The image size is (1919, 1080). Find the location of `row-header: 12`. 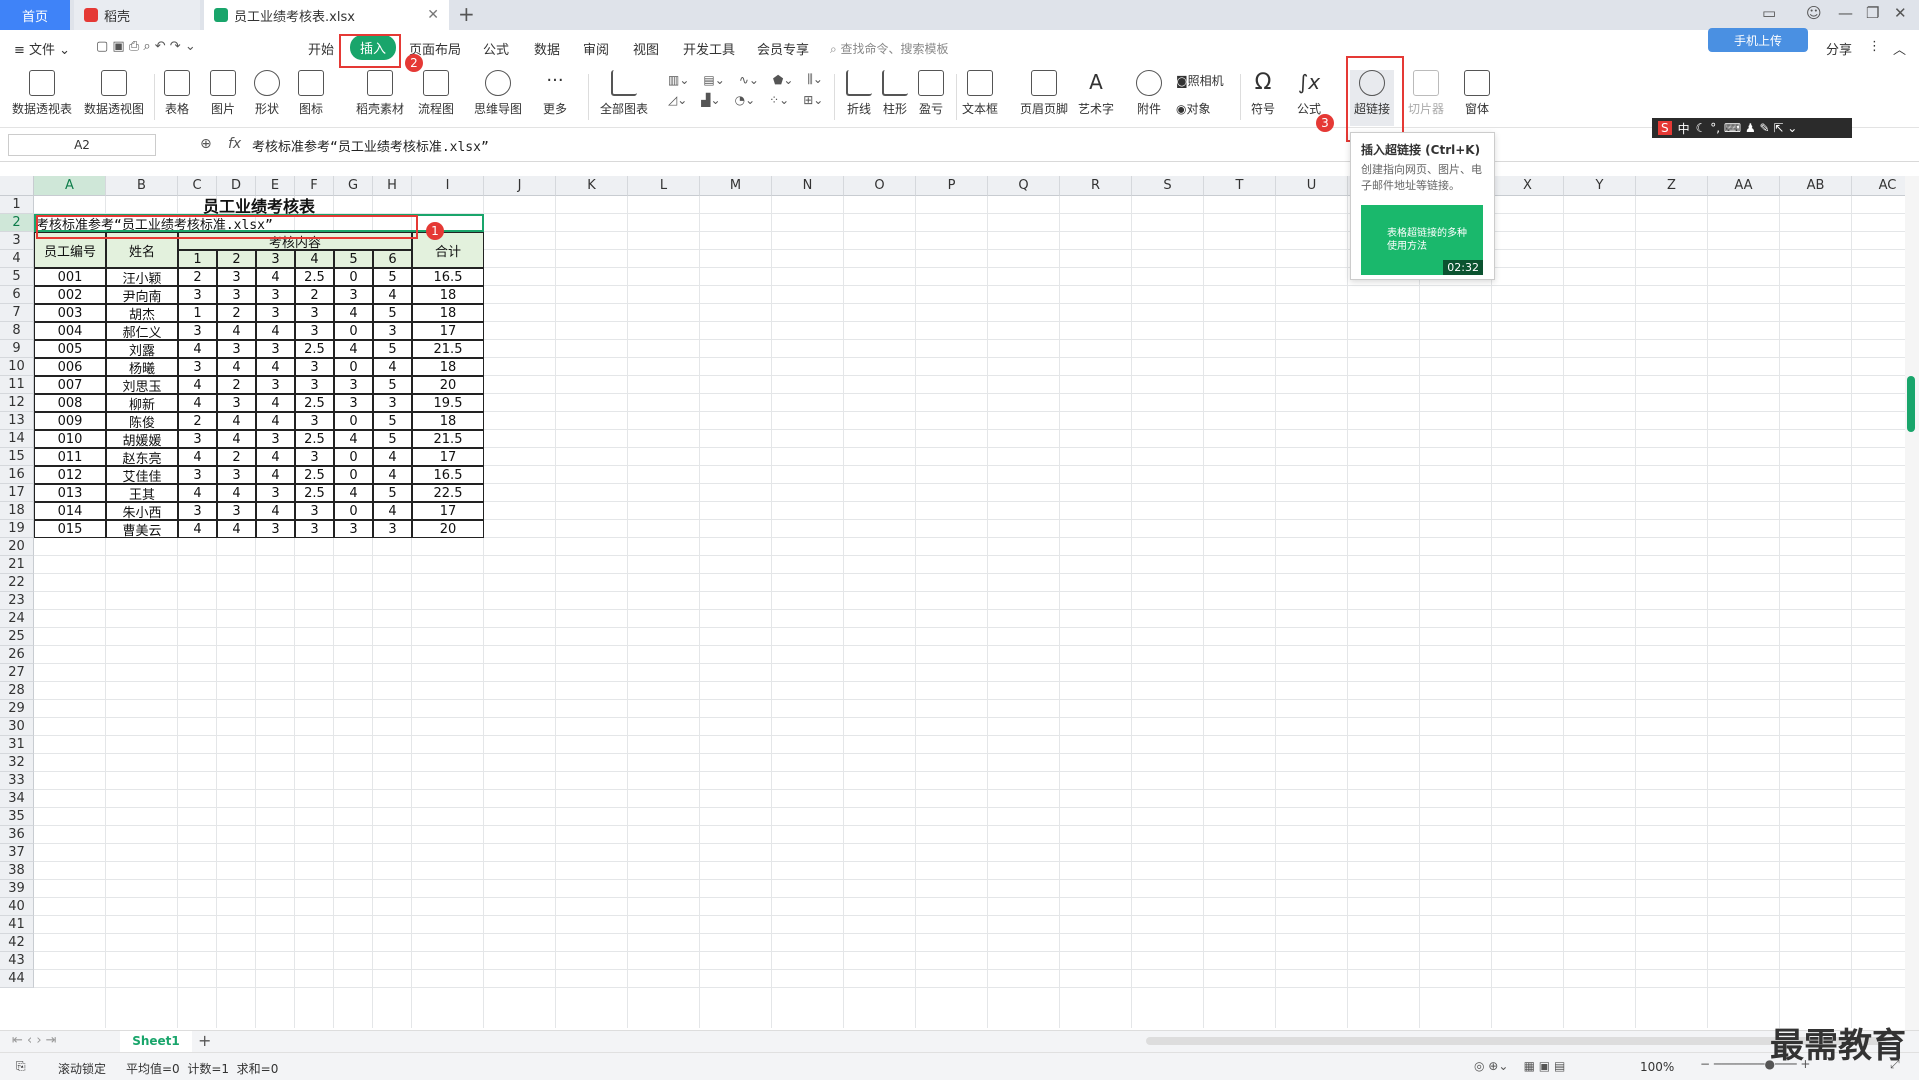

row-header: 12 is located at coordinates (17, 403).